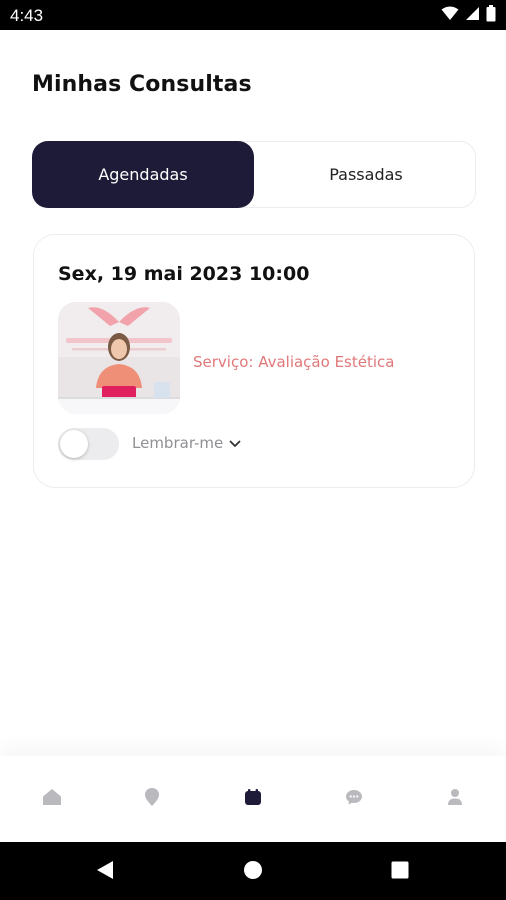  I want to click on back-triangle-icon, so click(105, 872).